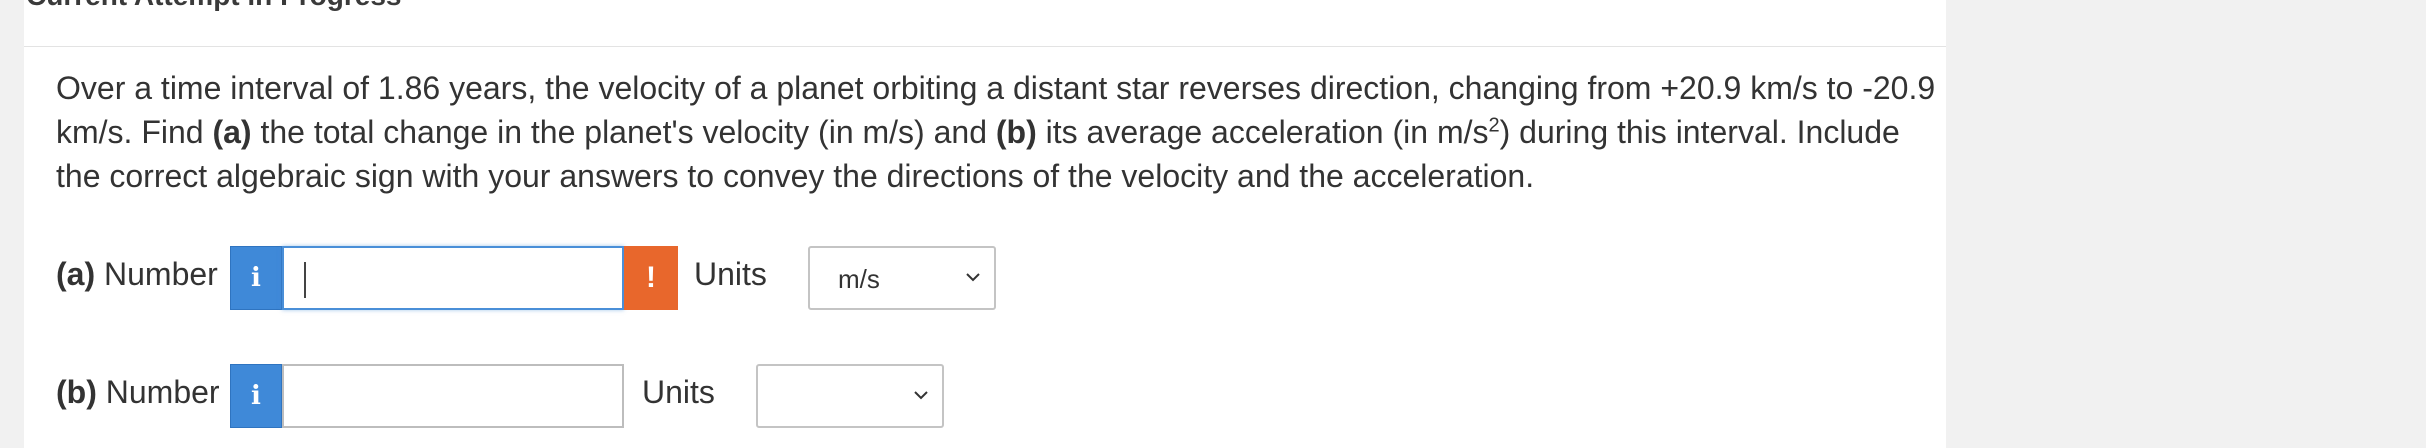  What do you see at coordinates (1494, 125) in the screenshot?
I see `question-superscript: 2` at bounding box center [1494, 125].